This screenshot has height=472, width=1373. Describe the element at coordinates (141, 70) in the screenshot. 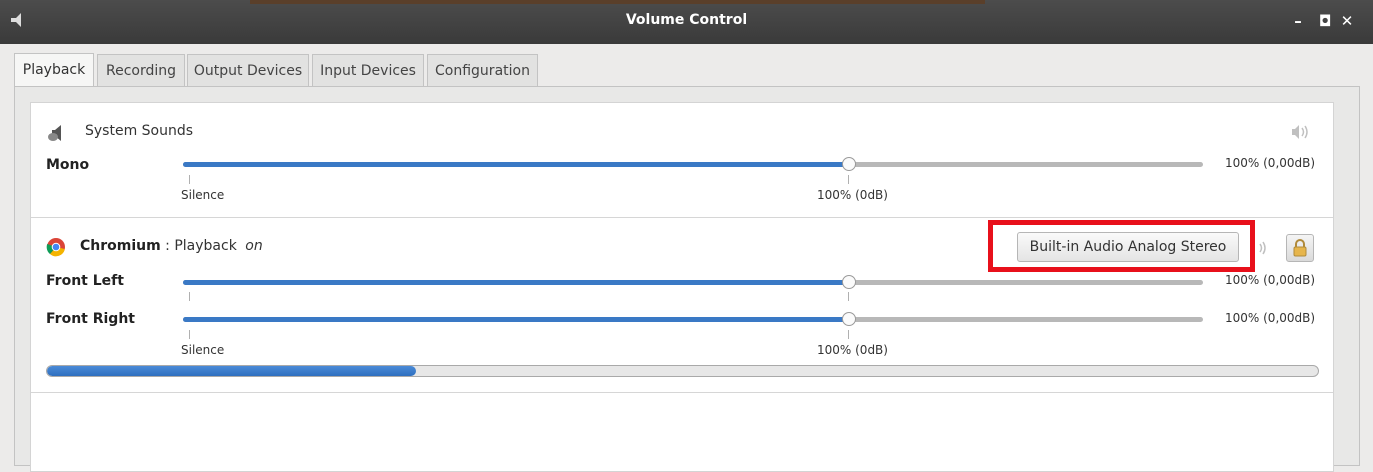

I see `tab-recording: Recording` at that location.